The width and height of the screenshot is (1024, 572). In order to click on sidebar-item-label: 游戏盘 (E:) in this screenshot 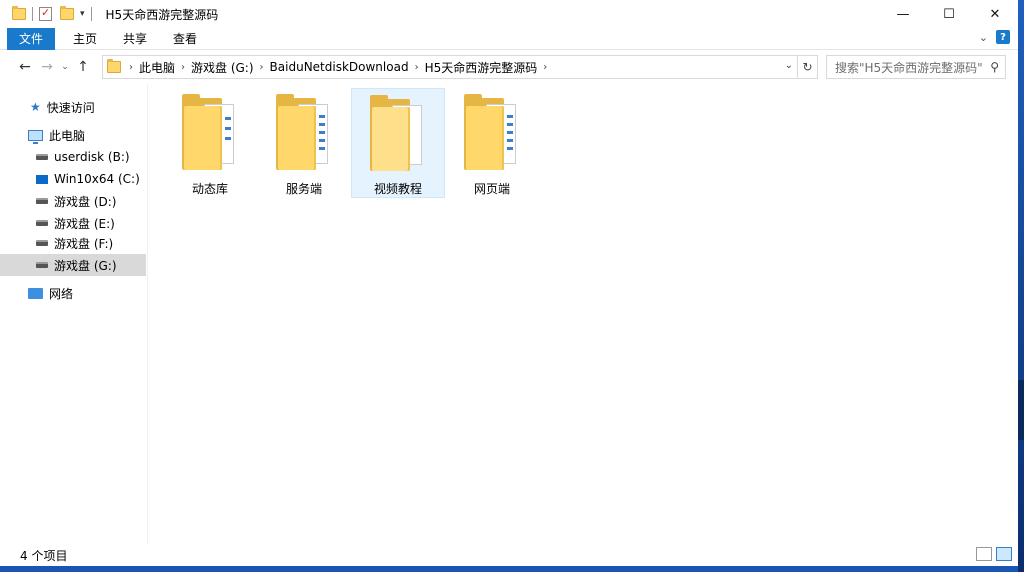, I will do `click(84, 223)`.